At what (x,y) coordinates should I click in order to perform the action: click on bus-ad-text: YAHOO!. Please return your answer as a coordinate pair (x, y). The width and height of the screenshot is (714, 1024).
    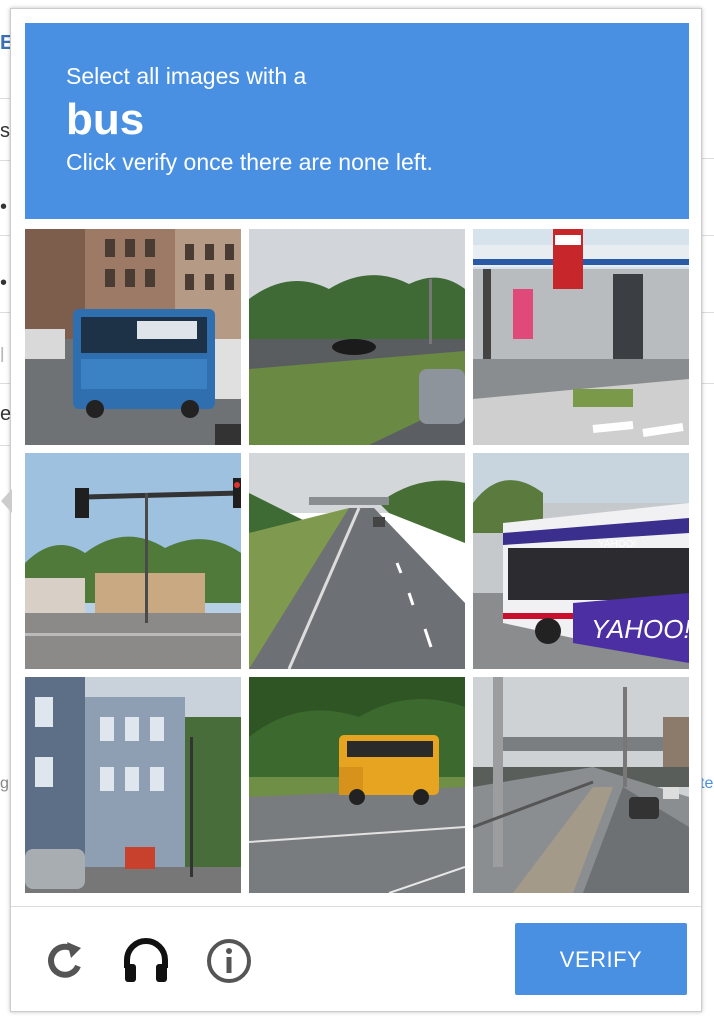
    Looking at the image, I should click on (640, 629).